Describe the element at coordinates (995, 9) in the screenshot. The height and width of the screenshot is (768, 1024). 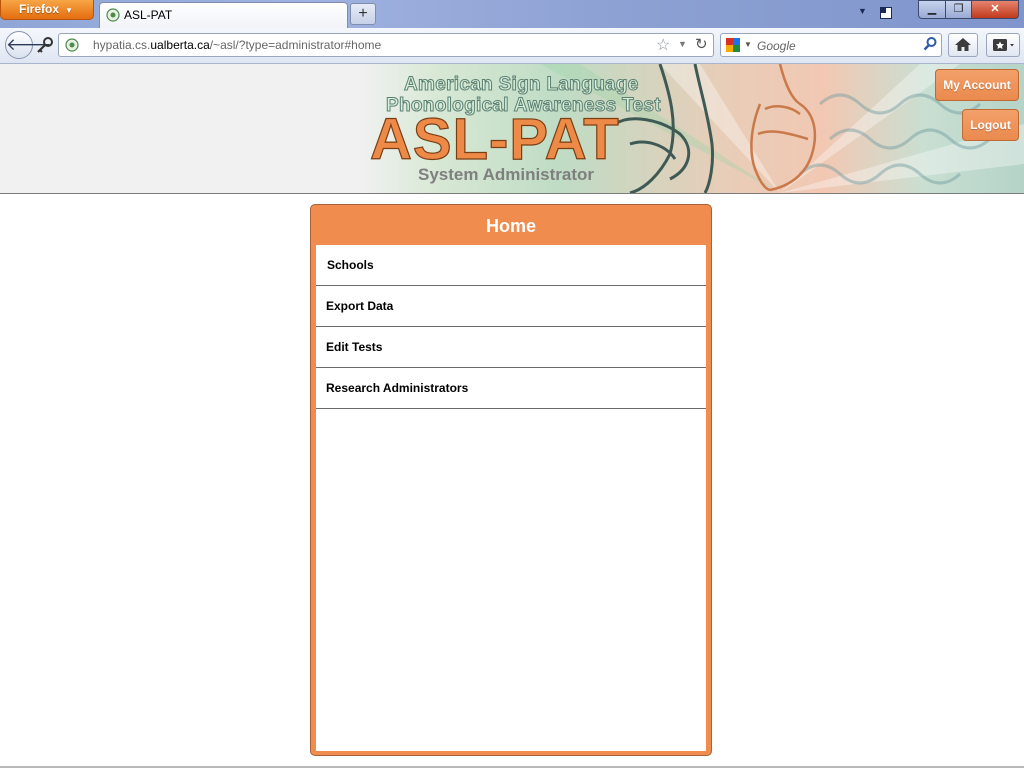
I see `close-icon: ✕` at that location.